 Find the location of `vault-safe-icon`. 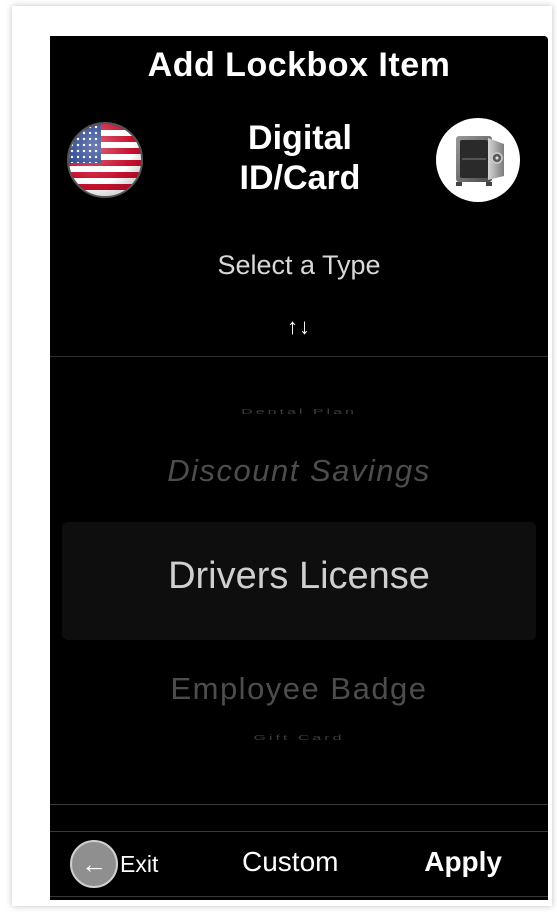

vault-safe-icon is located at coordinates (478, 160).